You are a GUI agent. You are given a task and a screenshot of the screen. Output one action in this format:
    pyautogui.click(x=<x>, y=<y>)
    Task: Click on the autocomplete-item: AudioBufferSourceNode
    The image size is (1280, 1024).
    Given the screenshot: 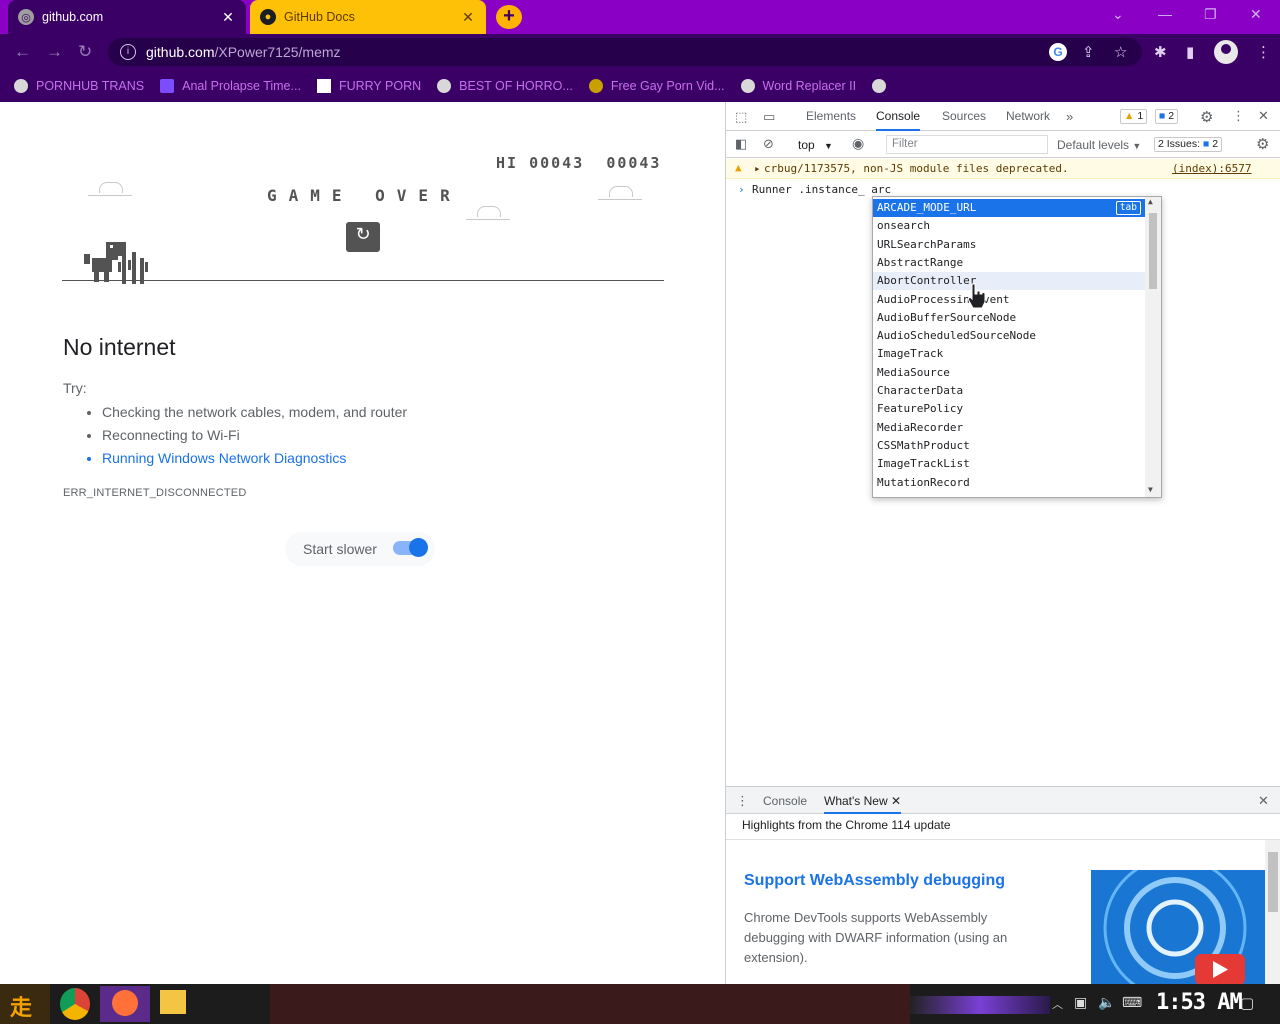 What is the action you would take?
    pyautogui.click(x=1009, y=318)
    